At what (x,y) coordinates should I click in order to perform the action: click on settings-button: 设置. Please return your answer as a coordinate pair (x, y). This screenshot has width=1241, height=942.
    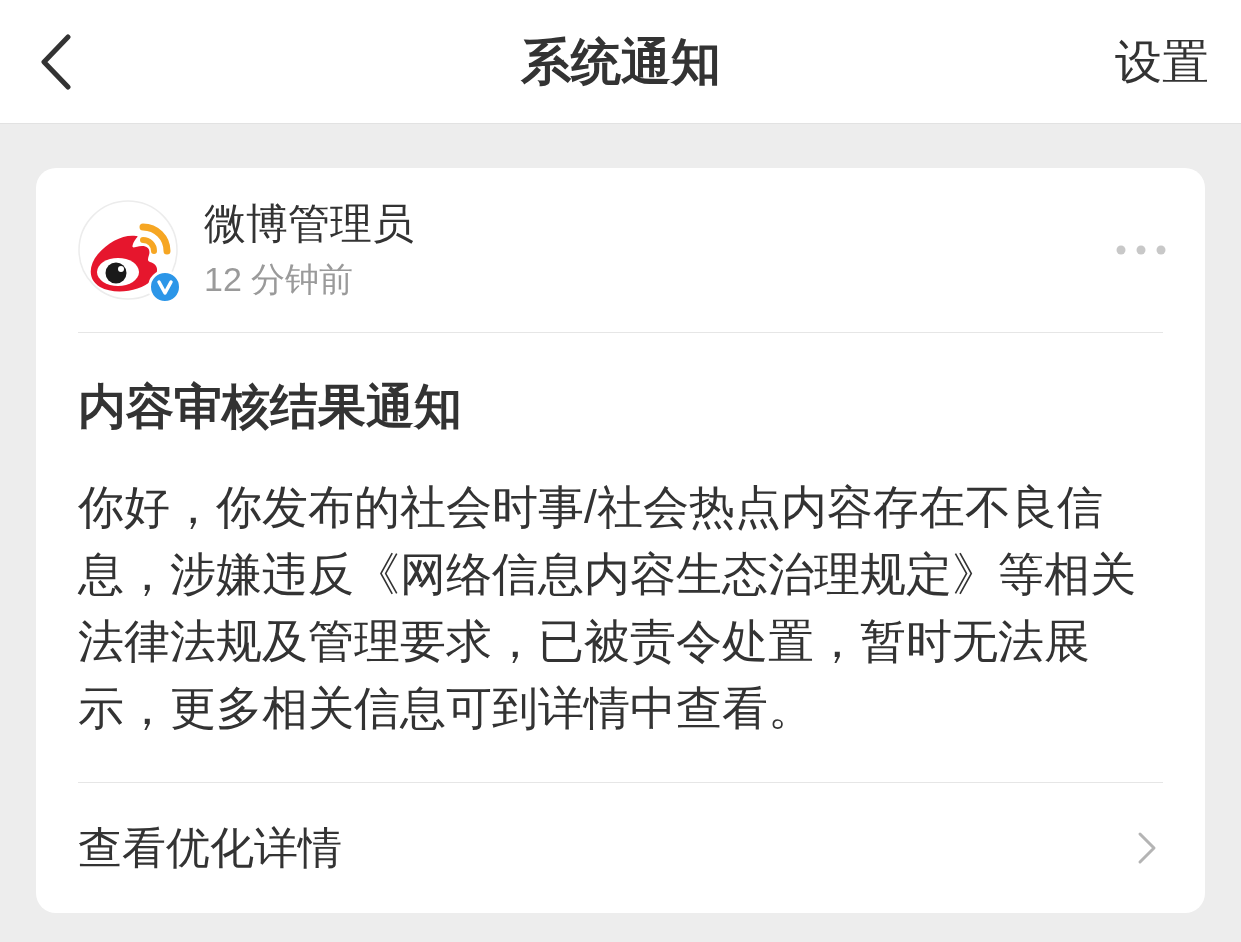
    Looking at the image, I should click on (1162, 61).